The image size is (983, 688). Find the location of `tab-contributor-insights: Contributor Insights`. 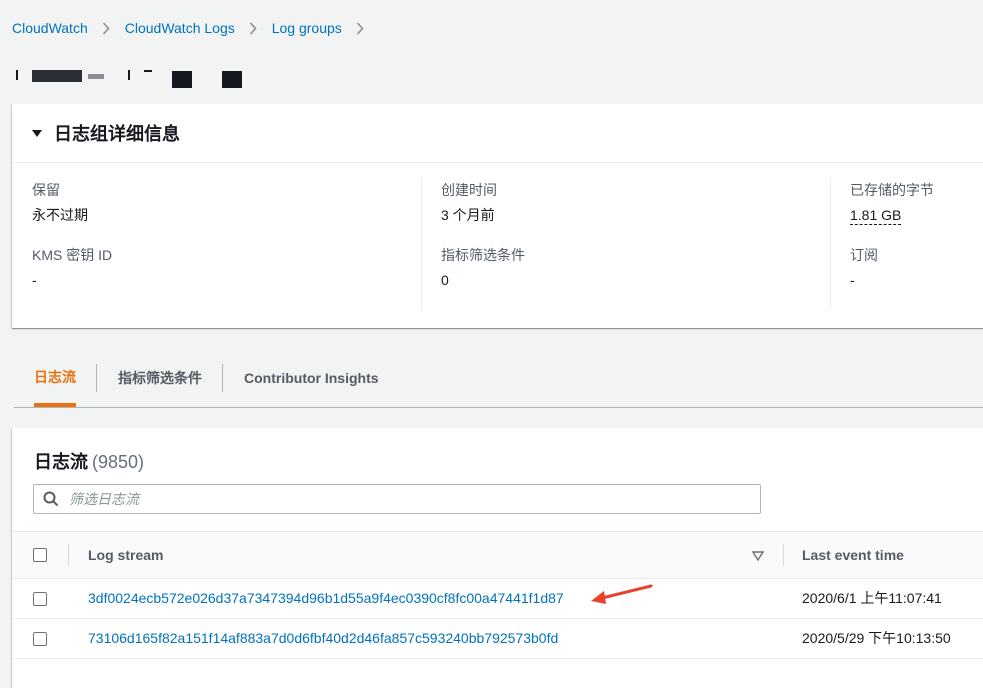

tab-contributor-insights: Contributor Insights is located at coordinates (311, 378).